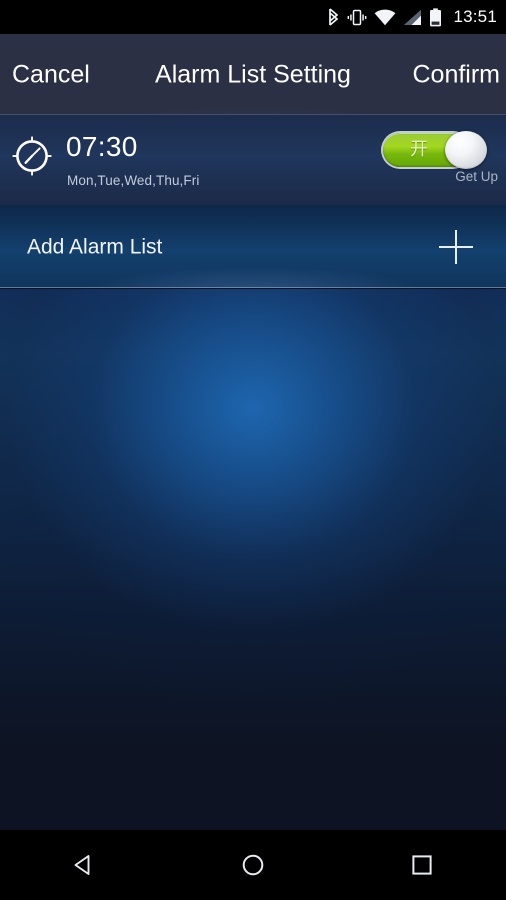 This screenshot has height=900, width=506. I want to click on status-bar-clock: 13:51, so click(475, 16).